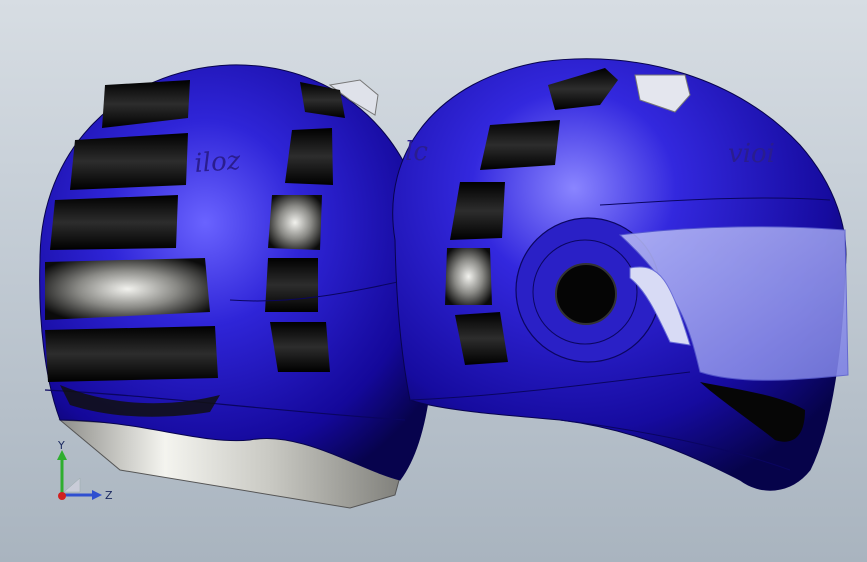  I want to click on z-axis-label: Z, so click(109, 495).